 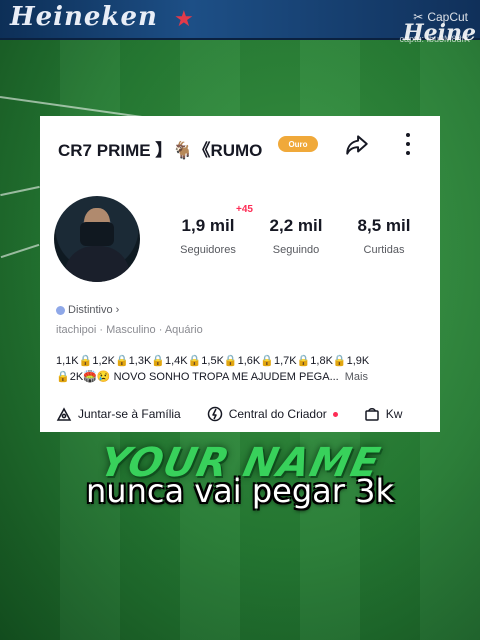 I want to click on stat-value: 2,2 mil, so click(x=296, y=225).